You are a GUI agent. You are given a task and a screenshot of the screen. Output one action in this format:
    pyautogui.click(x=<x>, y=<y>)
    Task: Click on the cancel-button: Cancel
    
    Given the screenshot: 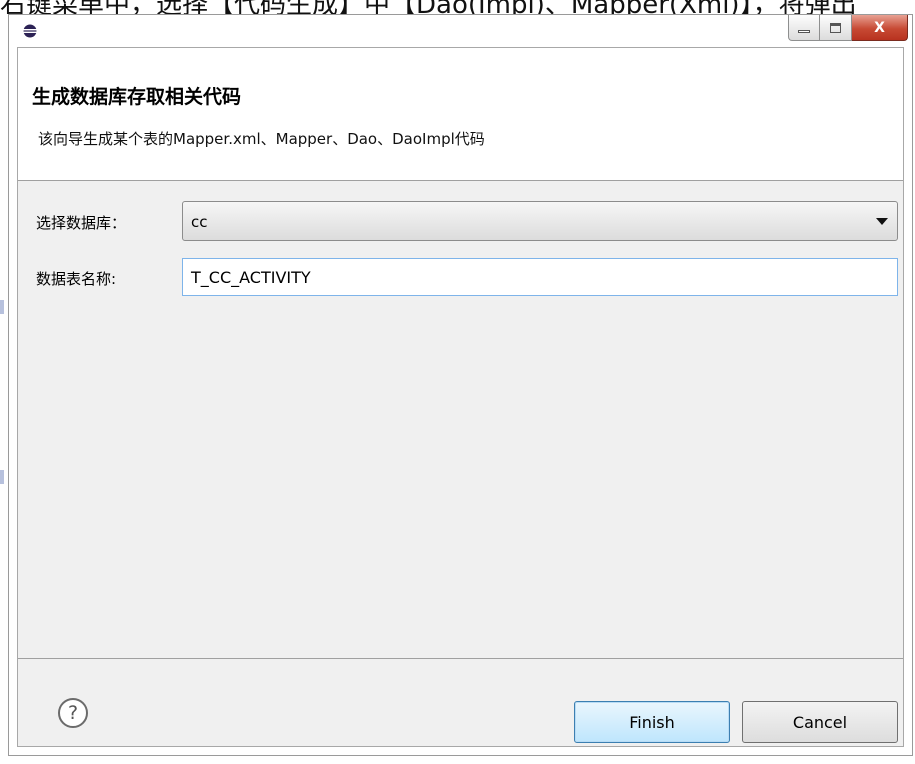 What is the action you would take?
    pyautogui.click(x=820, y=722)
    